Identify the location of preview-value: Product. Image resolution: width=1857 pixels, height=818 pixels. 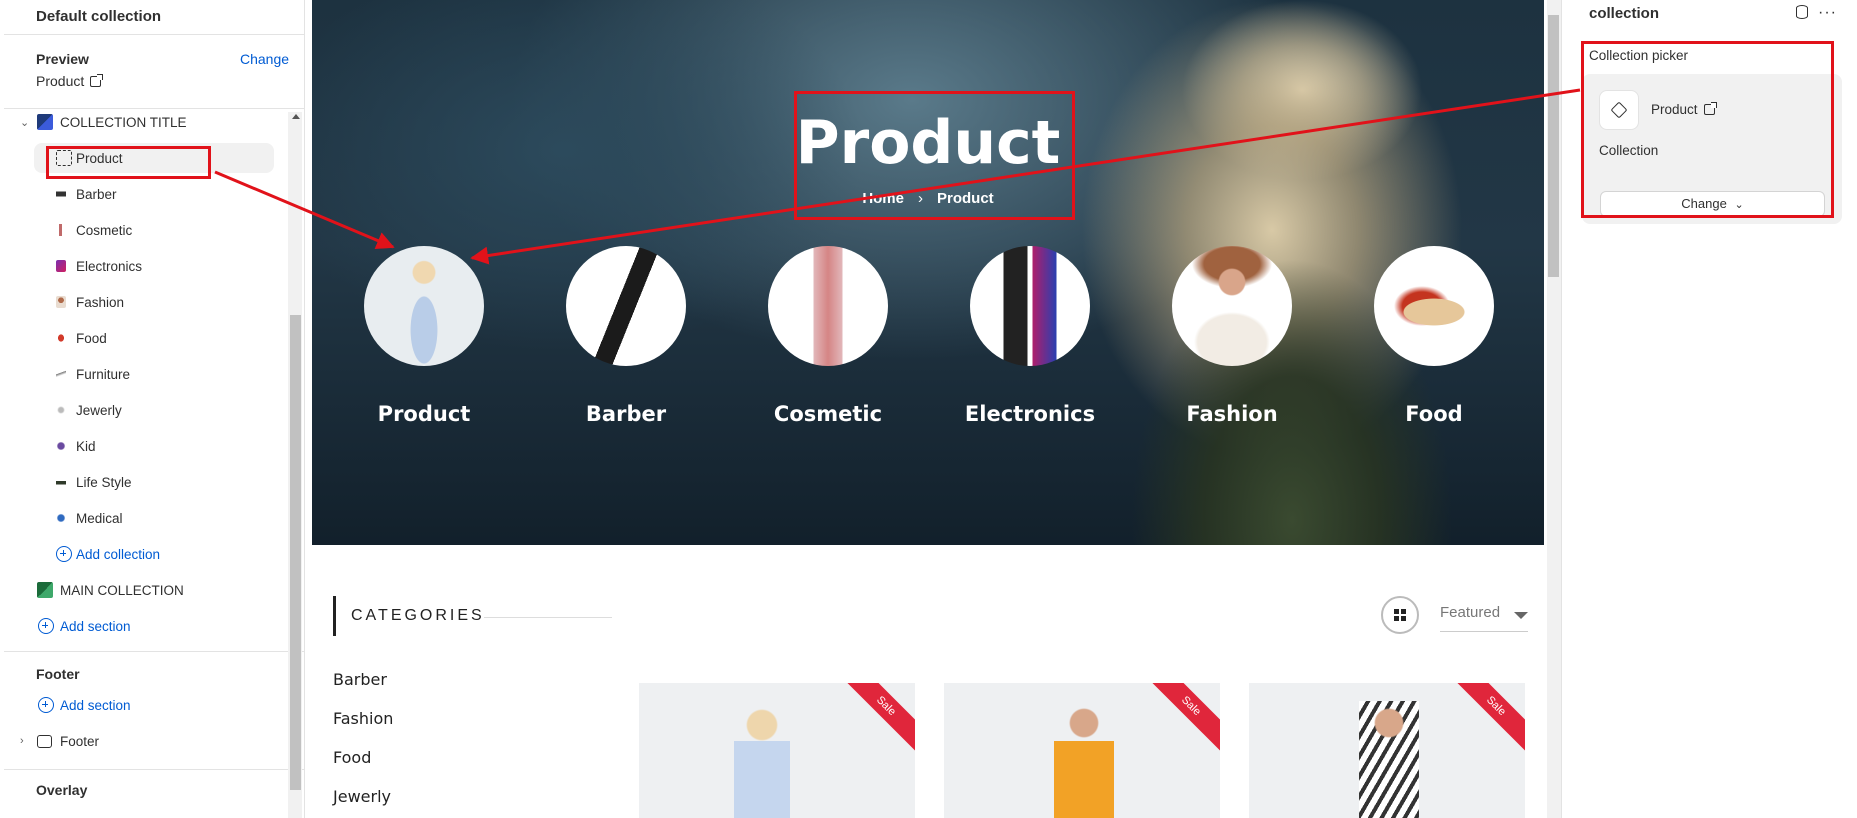
(70, 81).